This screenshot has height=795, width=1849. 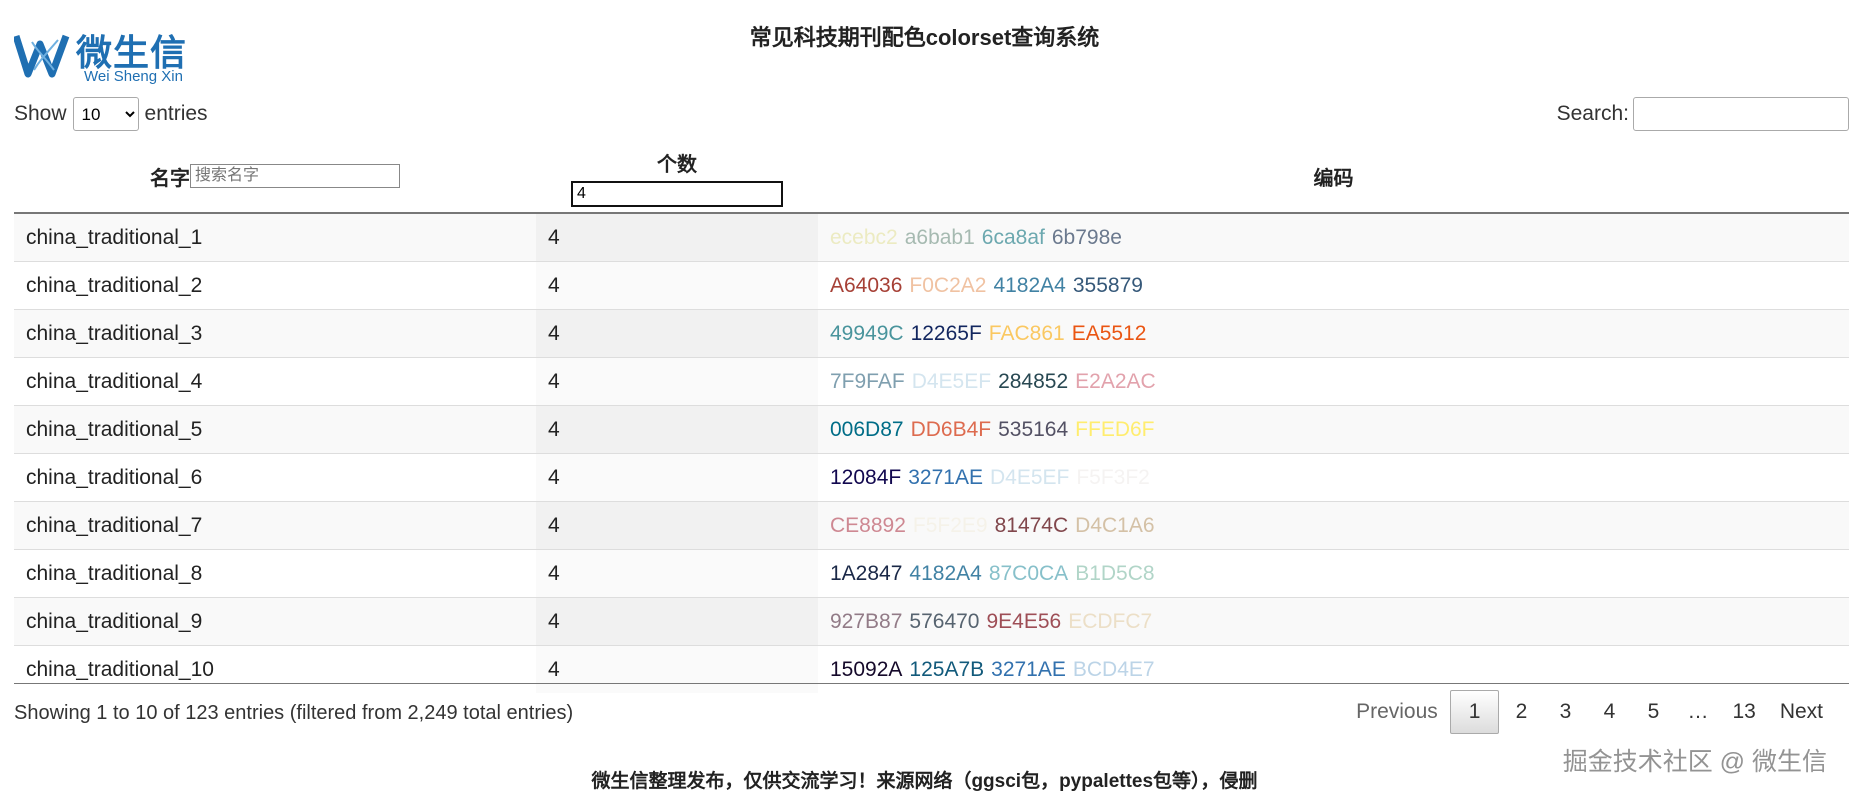 What do you see at coordinates (1333, 429) in the screenshot?
I see `cell-codes: 006D87 DD6B4F 535164 FFED6F` at bounding box center [1333, 429].